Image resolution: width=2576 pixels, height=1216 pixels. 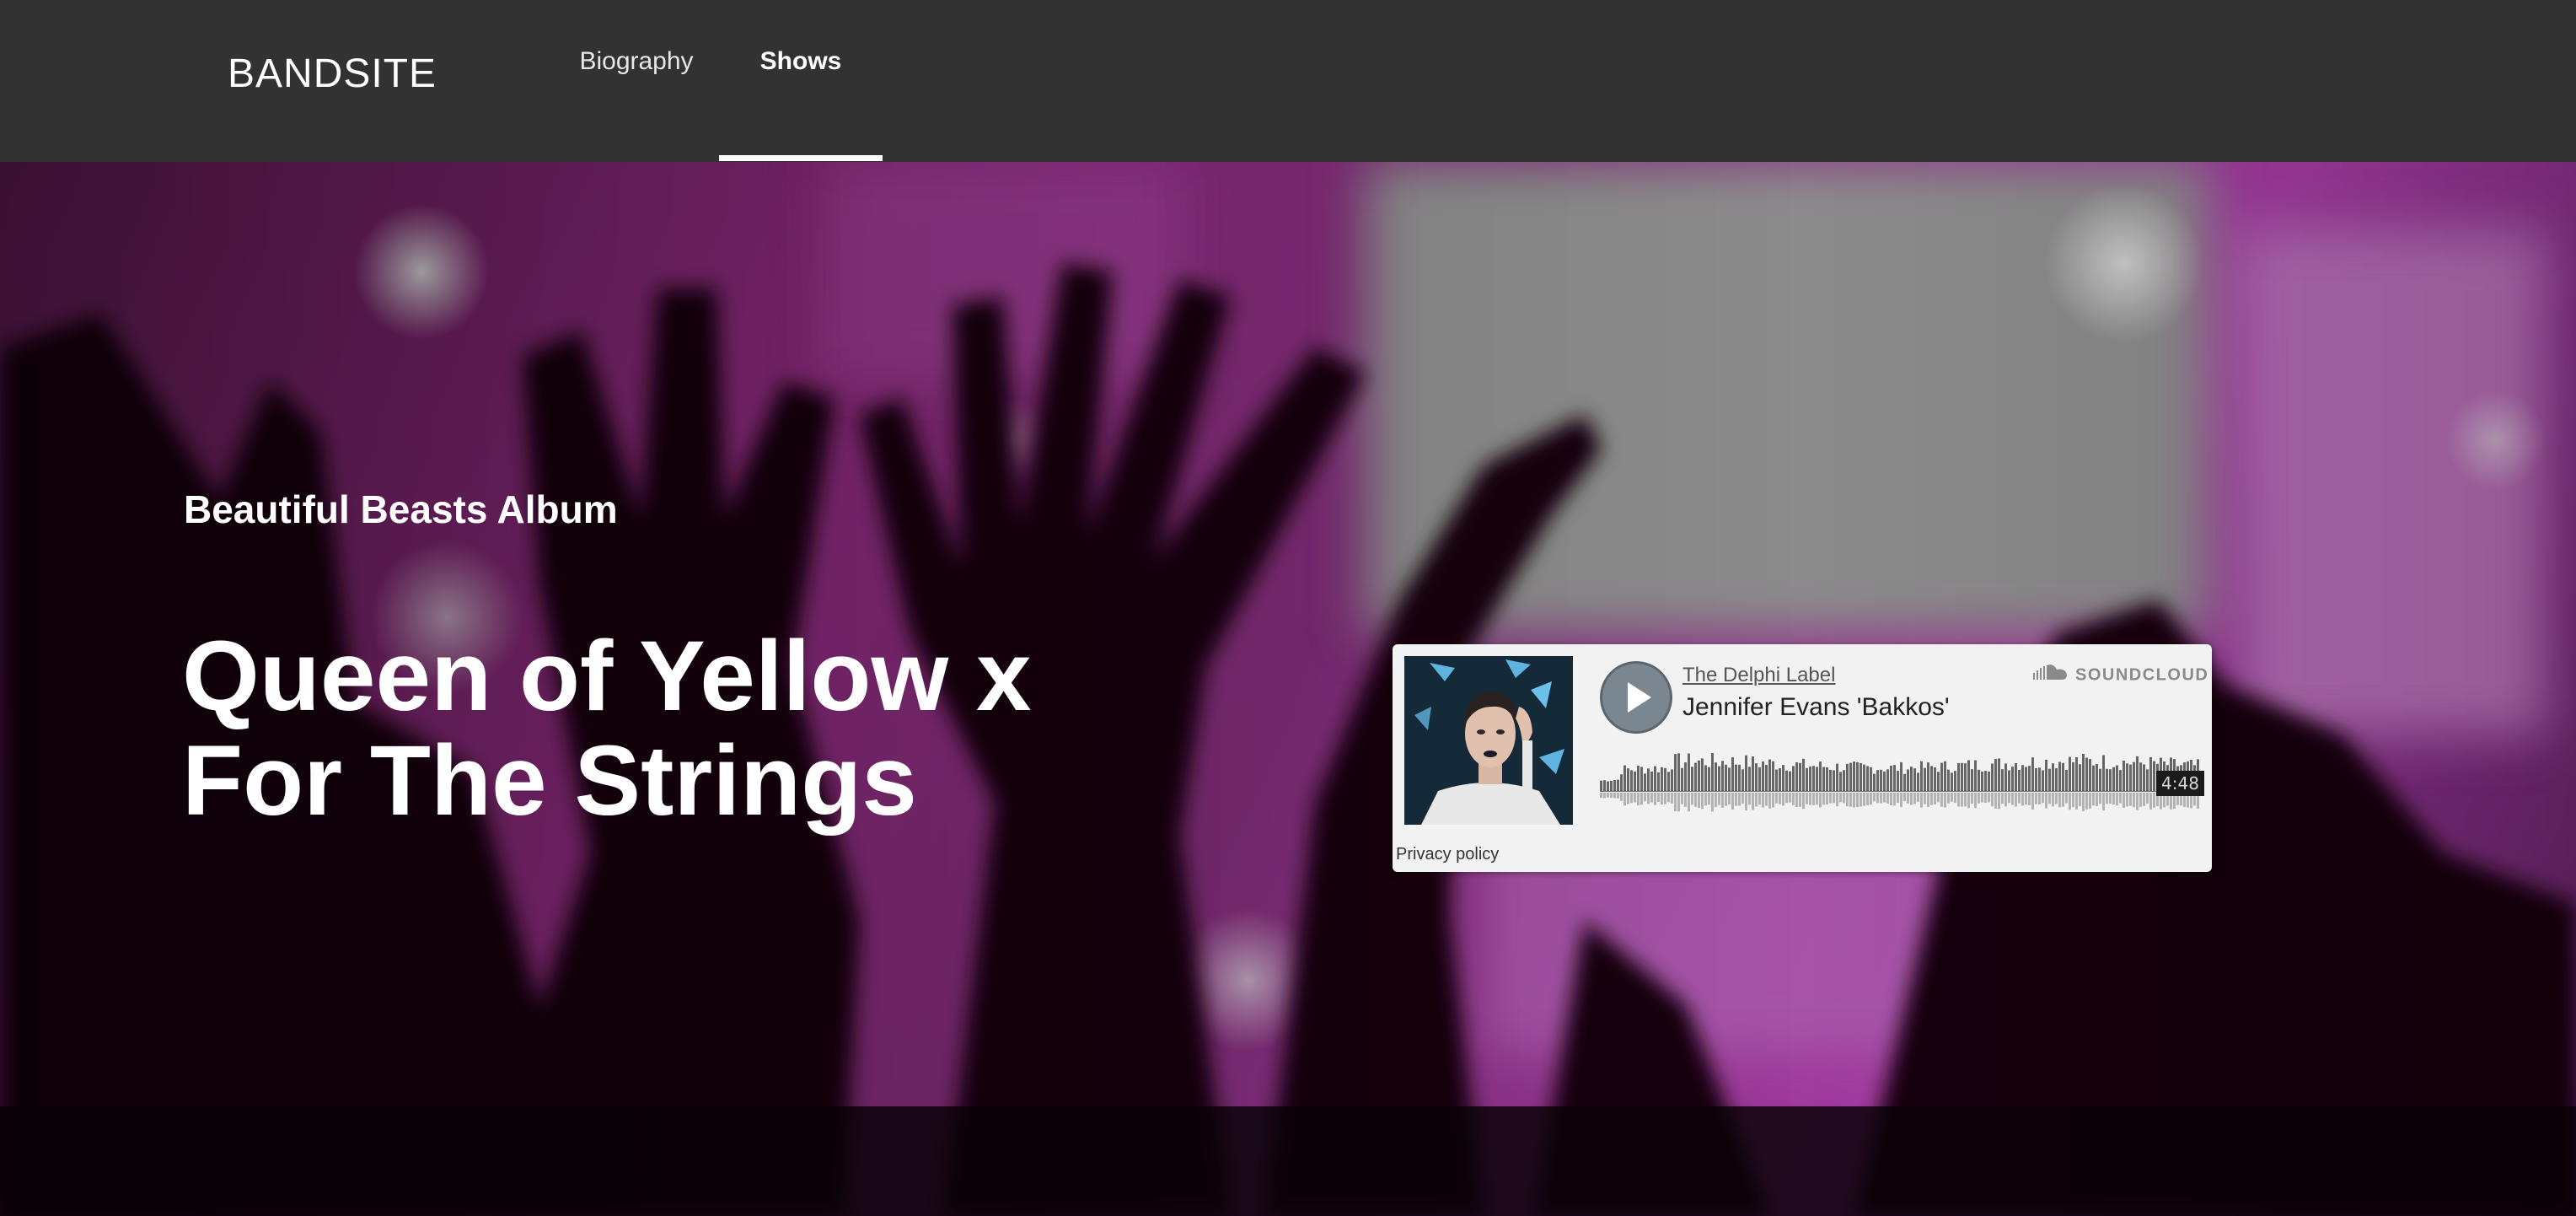 What do you see at coordinates (2180, 783) in the screenshot?
I see `track-duration: 4:48` at bounding box center [2180, 783].